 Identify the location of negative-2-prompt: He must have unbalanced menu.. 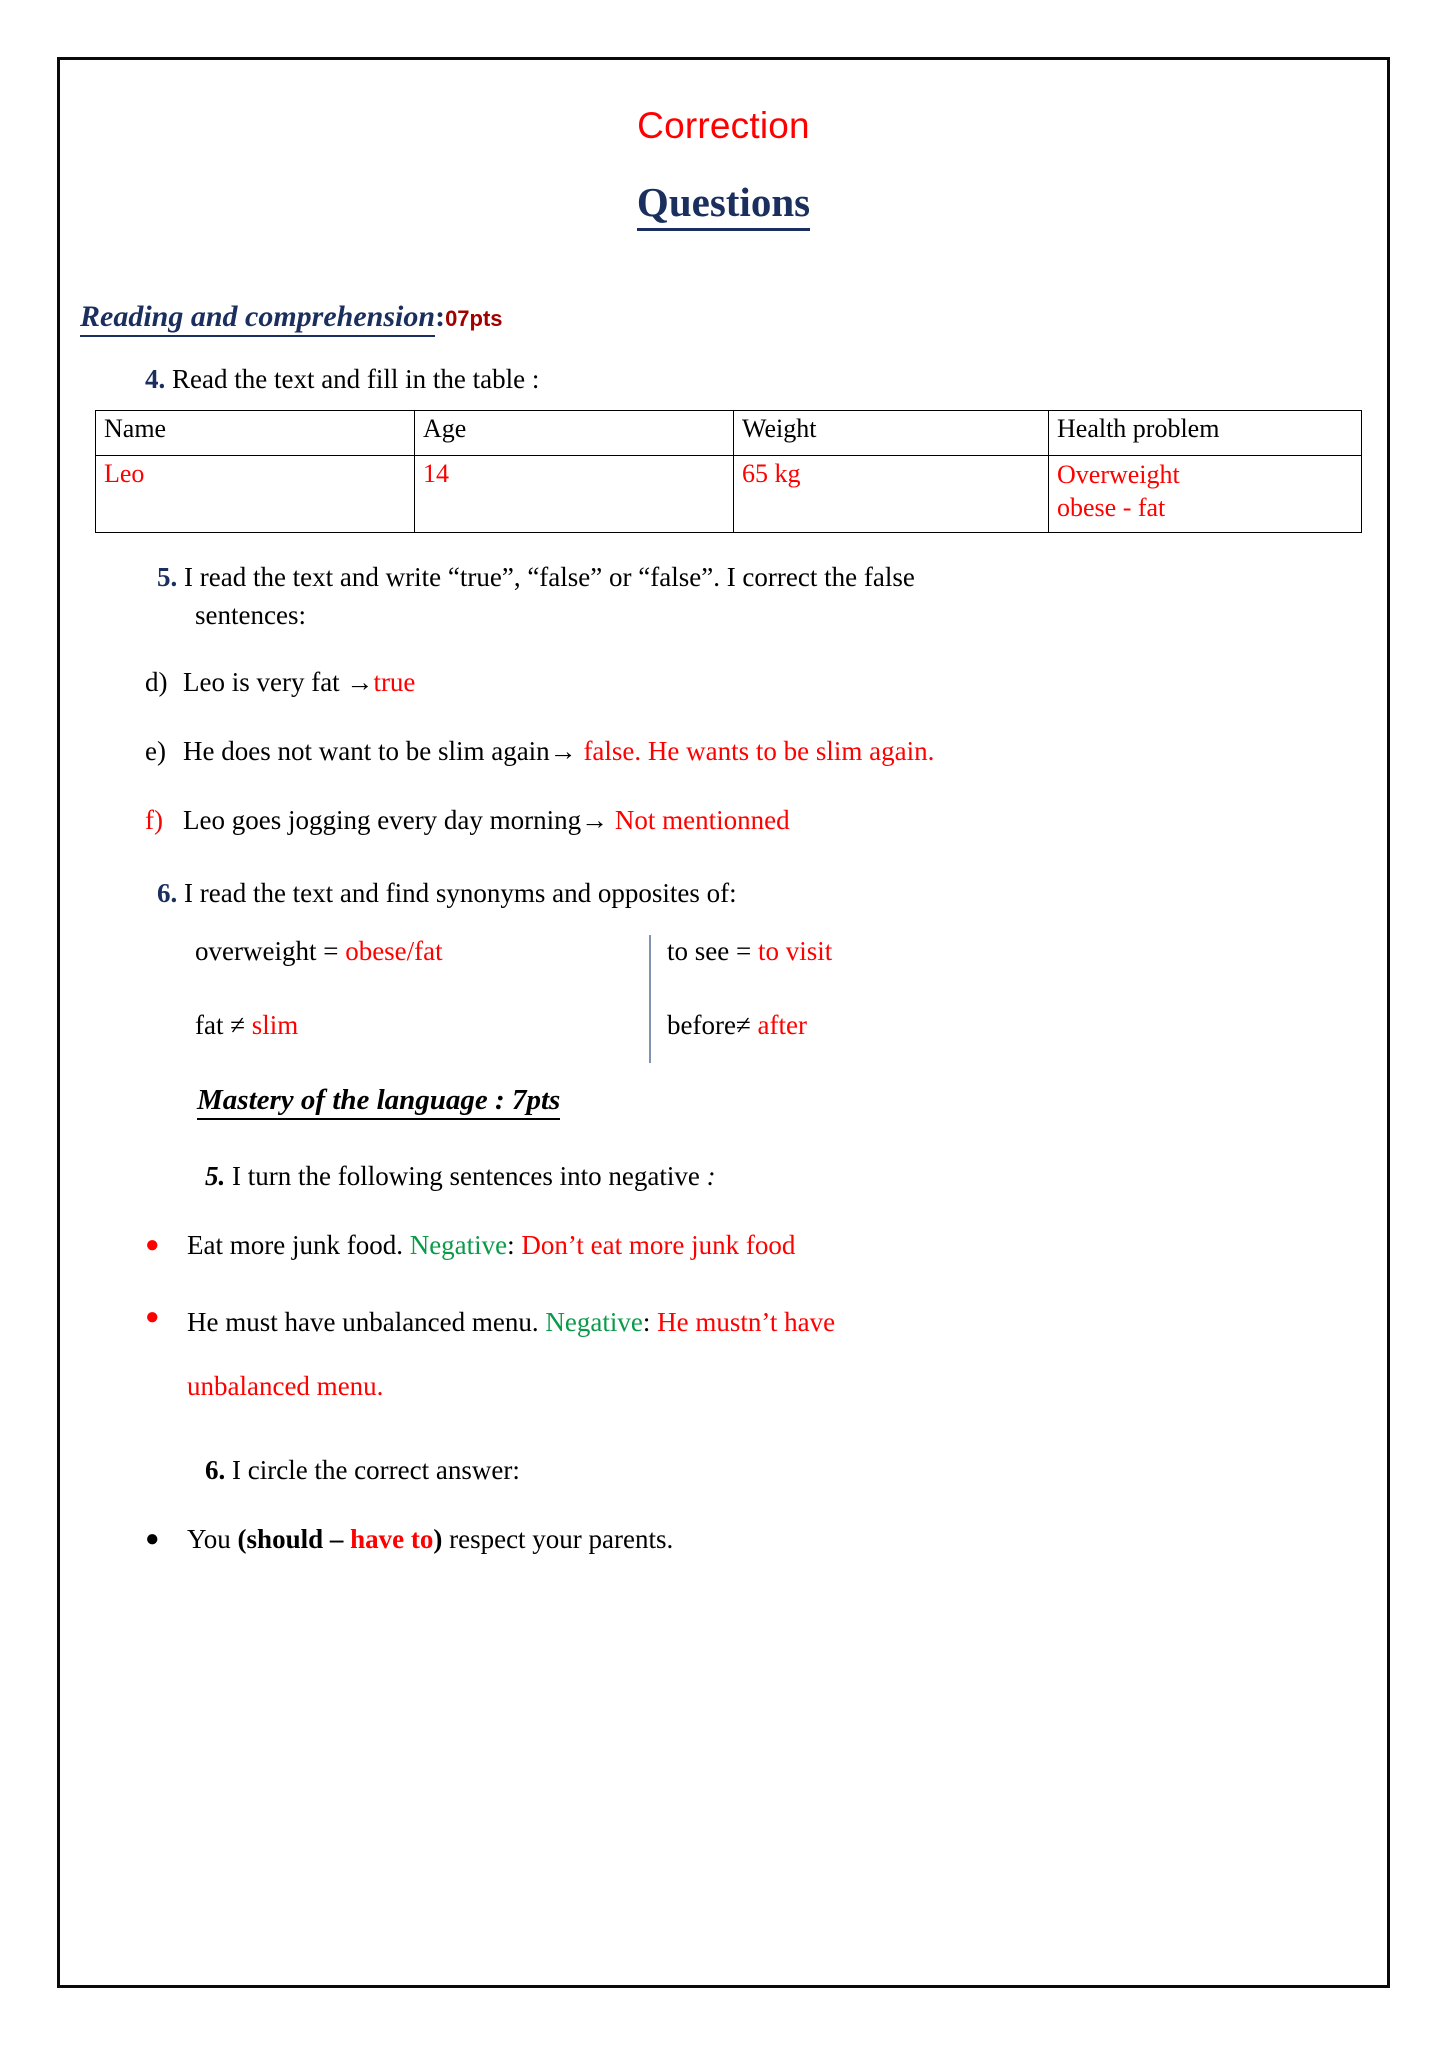
(366, 1321).